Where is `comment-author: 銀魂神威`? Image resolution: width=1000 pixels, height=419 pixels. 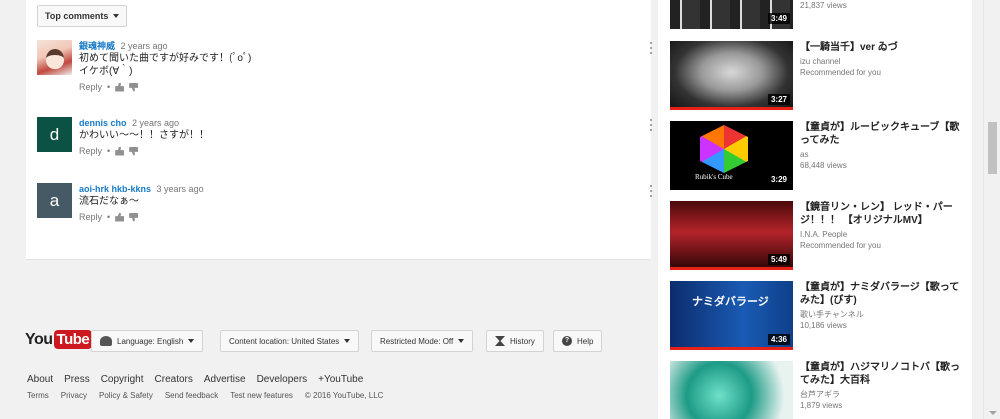
comment-author: 銀魂神威 is located at coordinates (97, 46).